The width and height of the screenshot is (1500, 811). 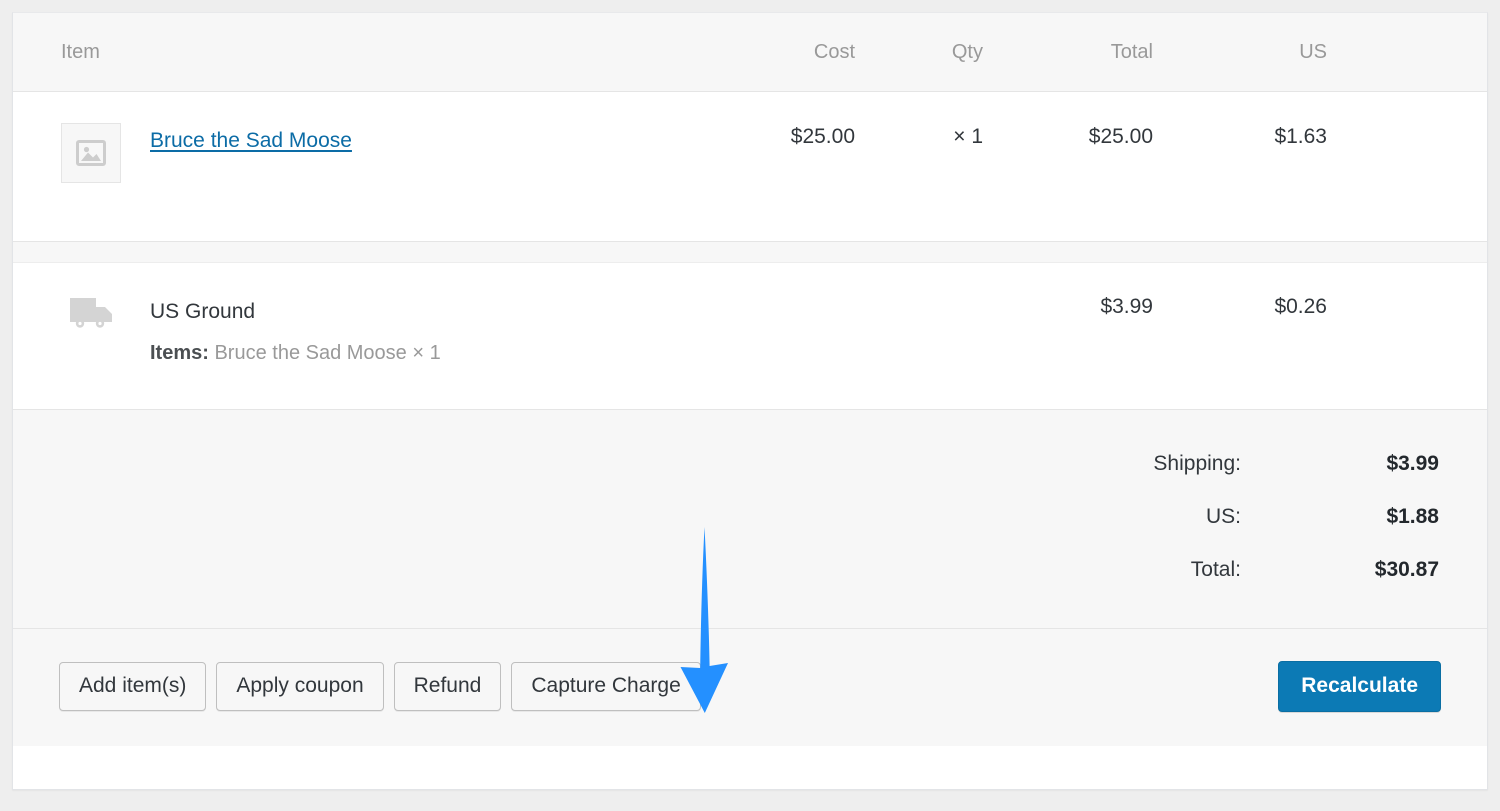 What do you see at coordinates (791, 52) in the screenshot?
I see `column-header-cost: Cost` at bounding box center [791, 52].